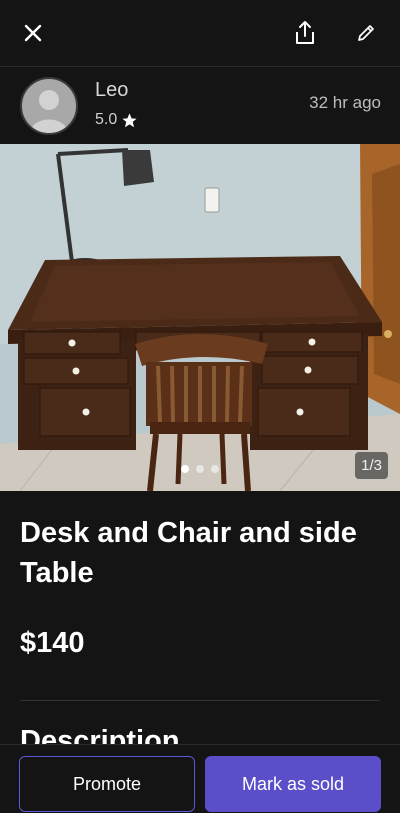  What do you see at coordinates (188, 553) in the screenshot?
I see `listing-title: Desk and Chair and side Table` at bounding box center [188, 553].